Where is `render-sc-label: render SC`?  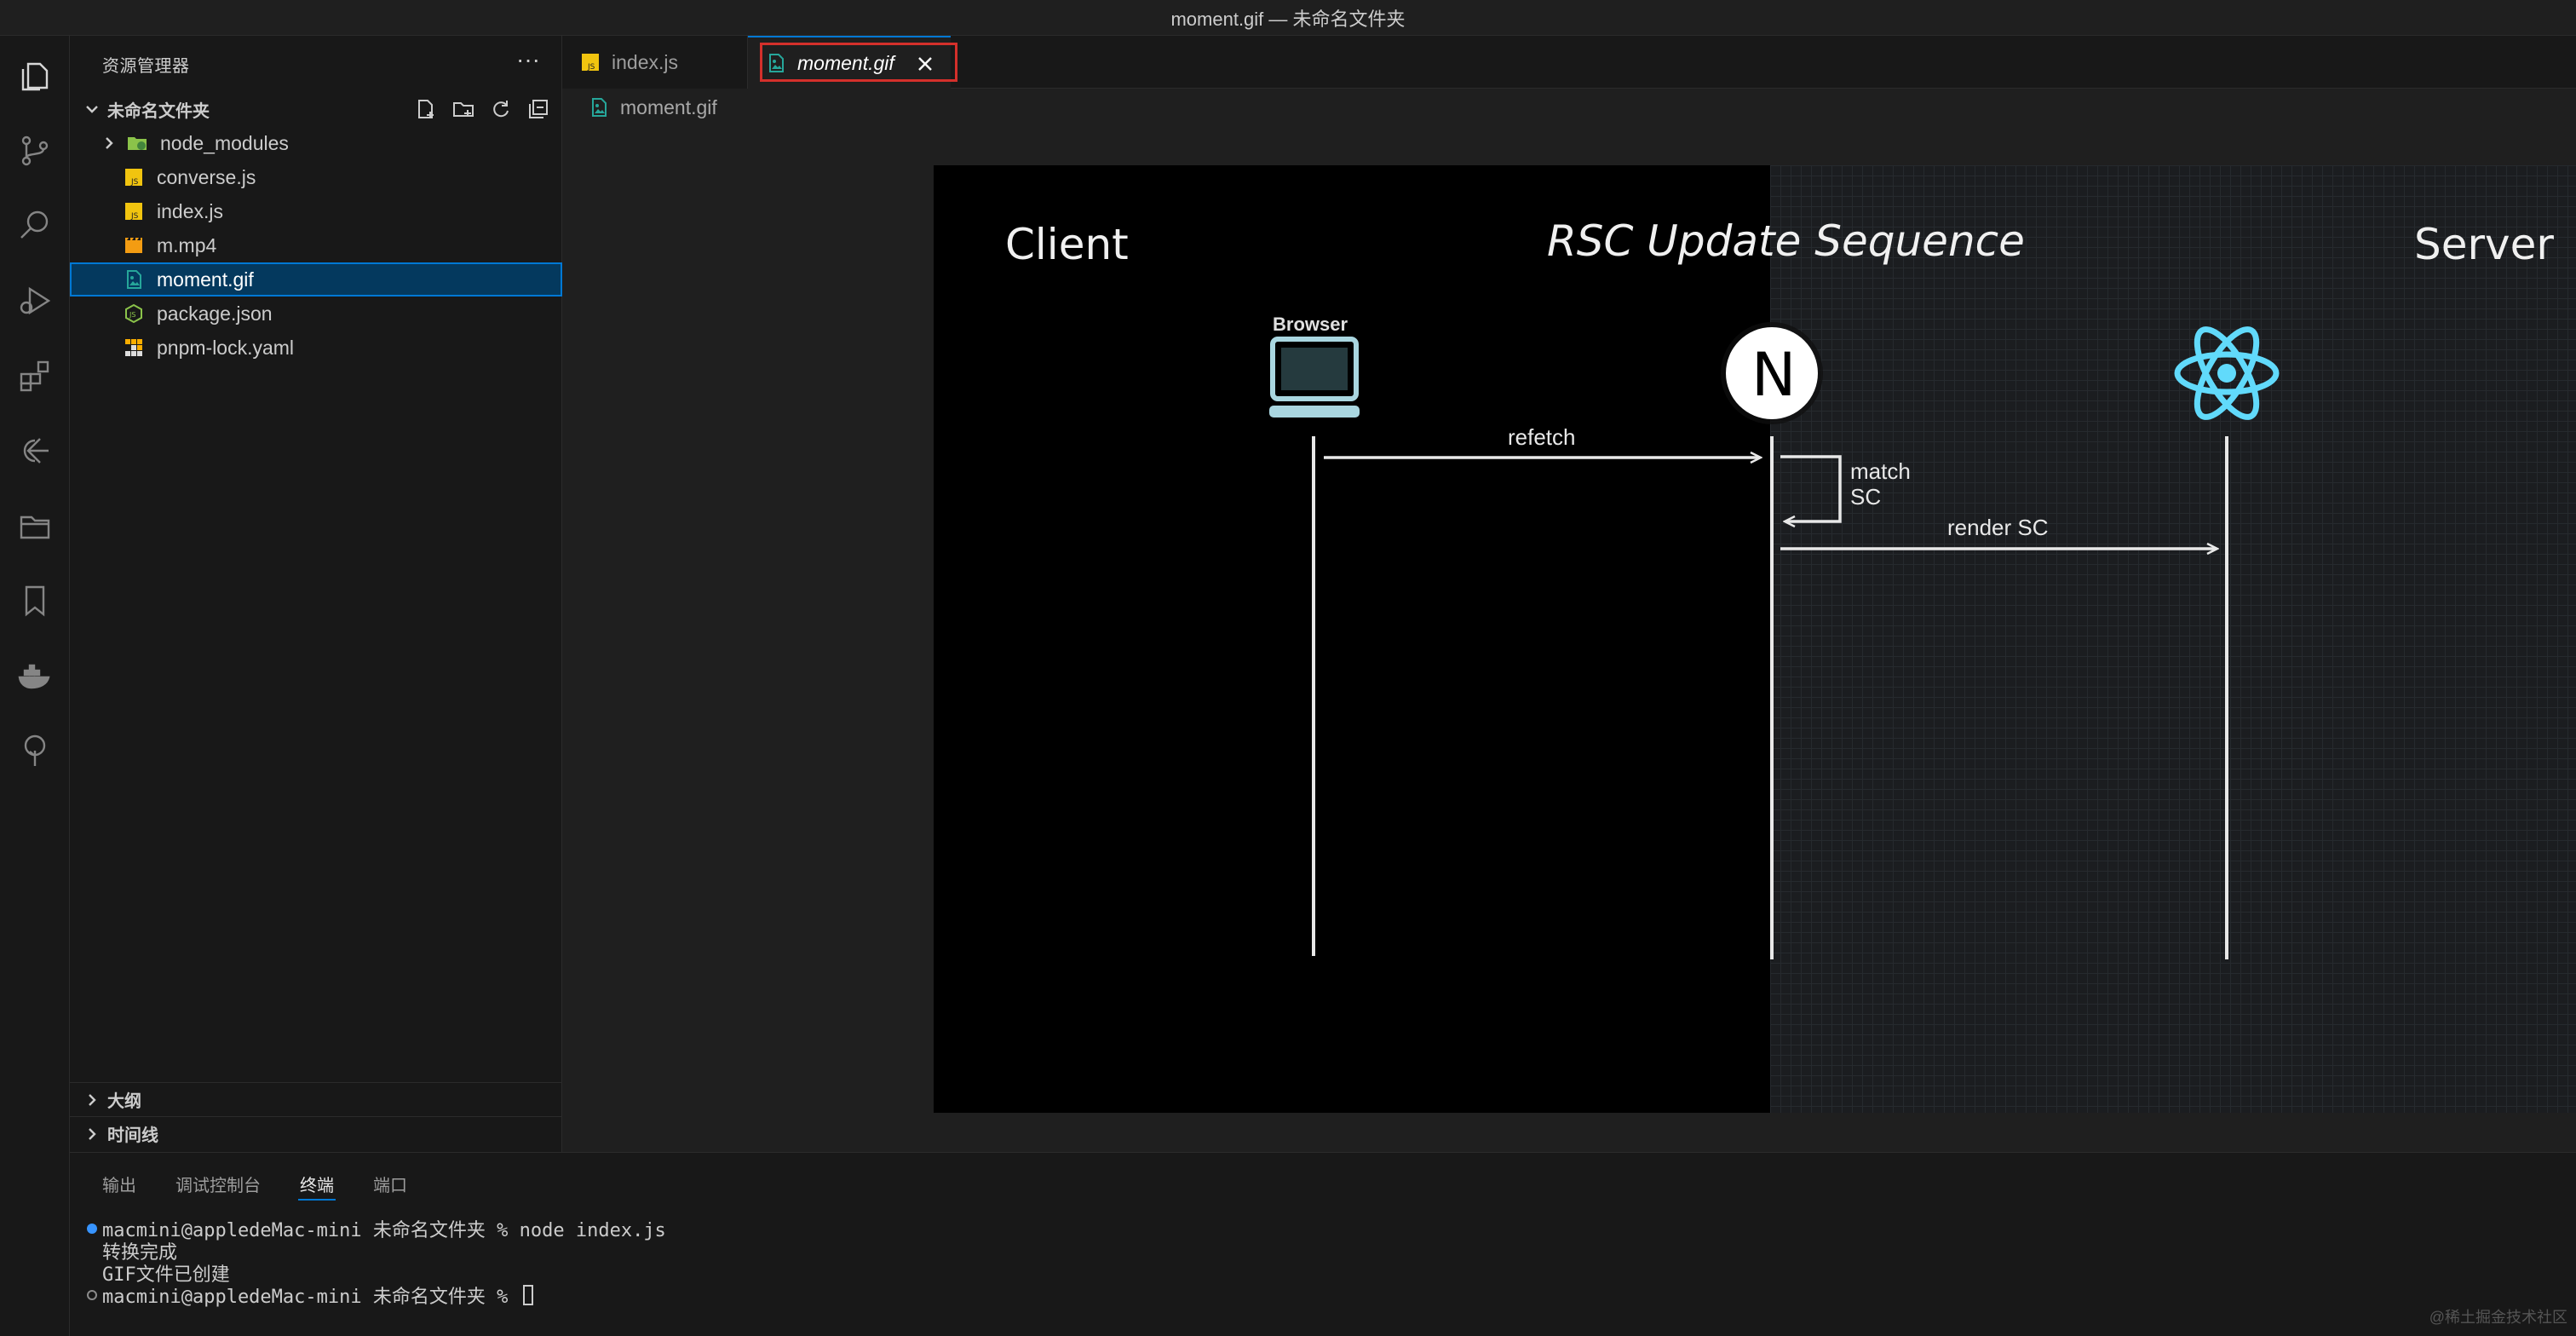
render-sc-label: render SC is located at coordinates (1998, 527).